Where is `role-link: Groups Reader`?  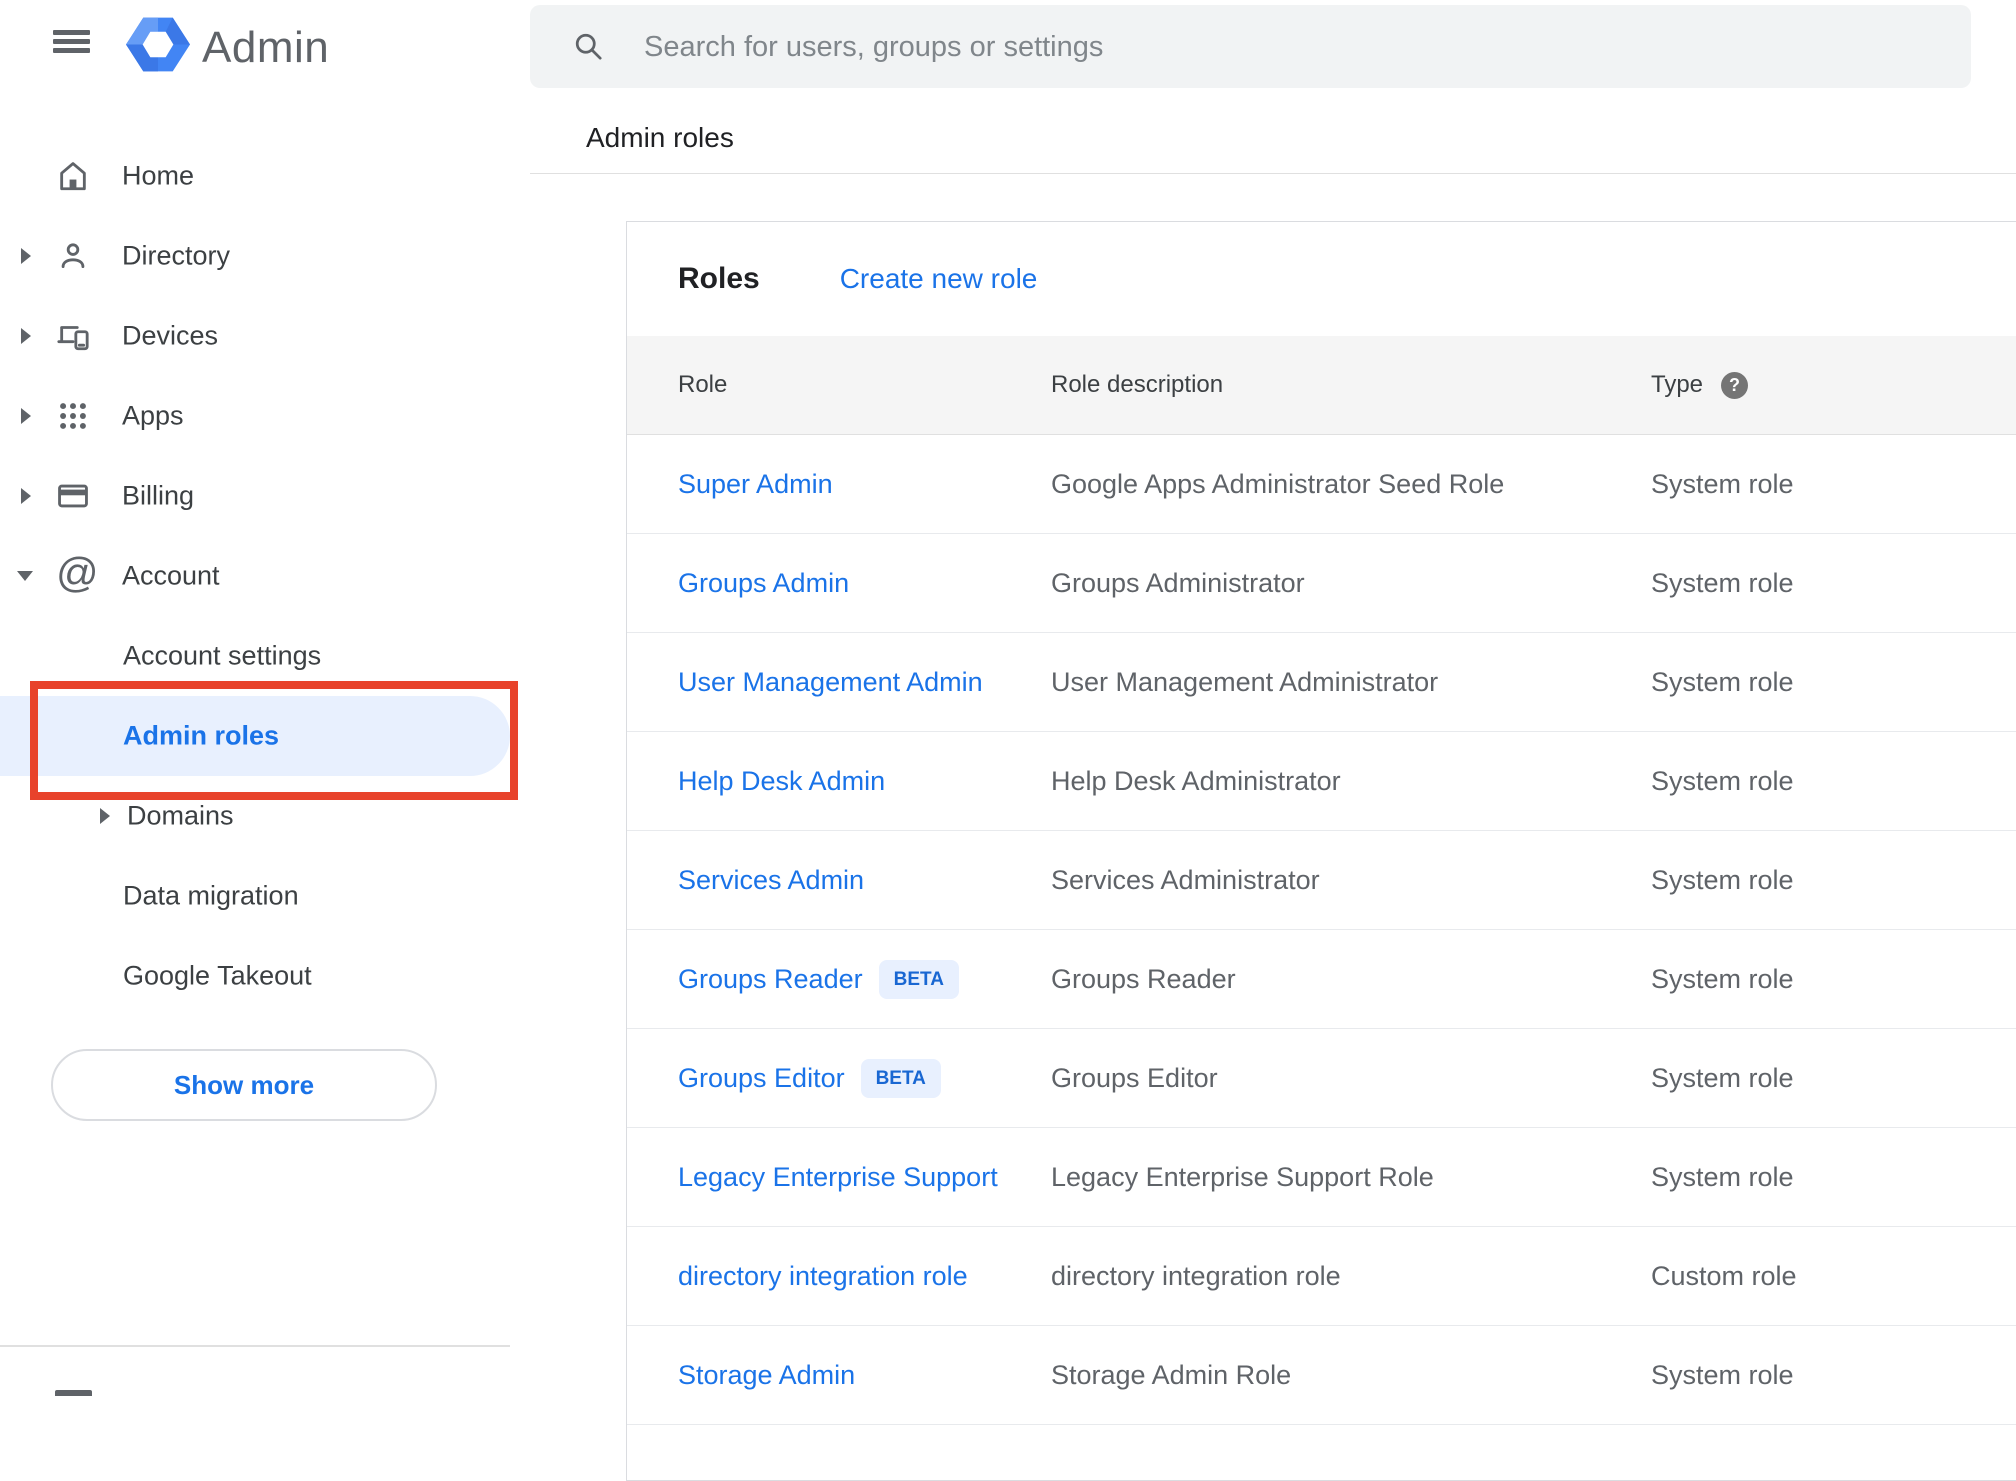 role-link: Groups Reader is located at coordinates (770, 979).